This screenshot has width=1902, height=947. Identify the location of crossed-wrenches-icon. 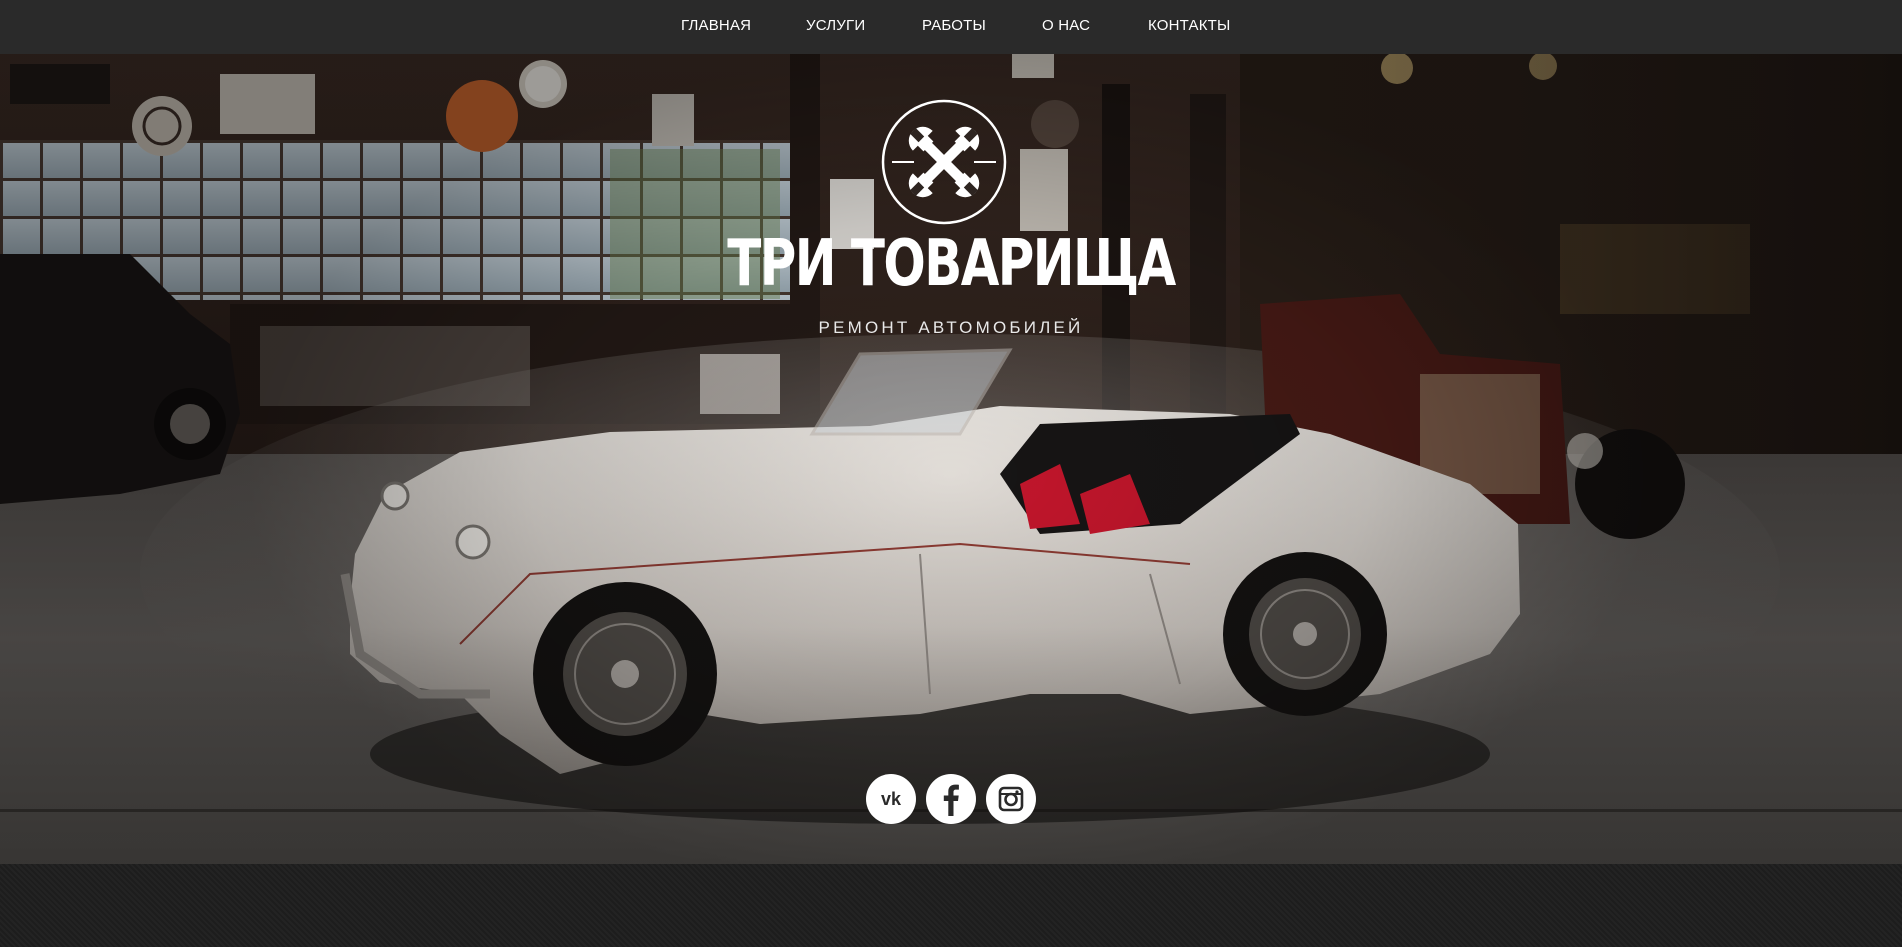
(944, 162).